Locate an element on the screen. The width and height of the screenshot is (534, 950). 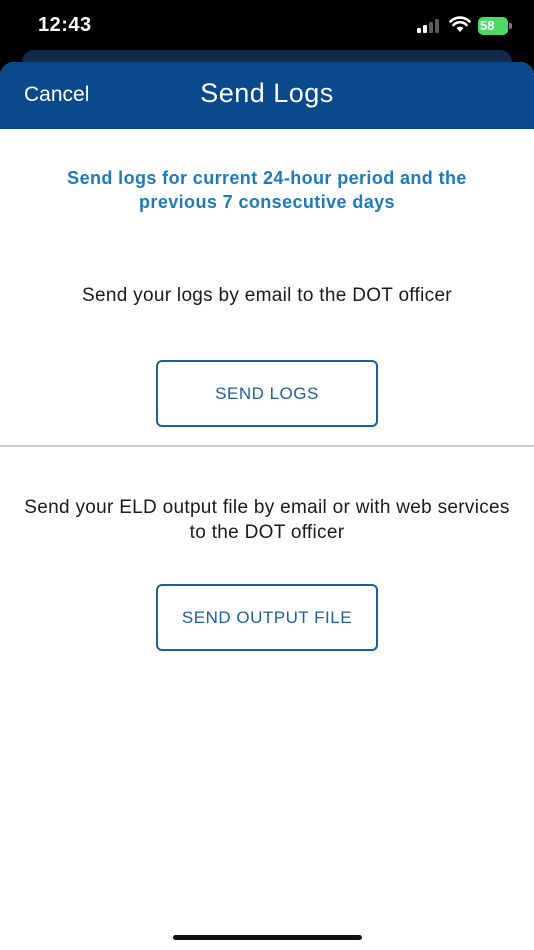
battery-cap is located at coordinates (510, 26).